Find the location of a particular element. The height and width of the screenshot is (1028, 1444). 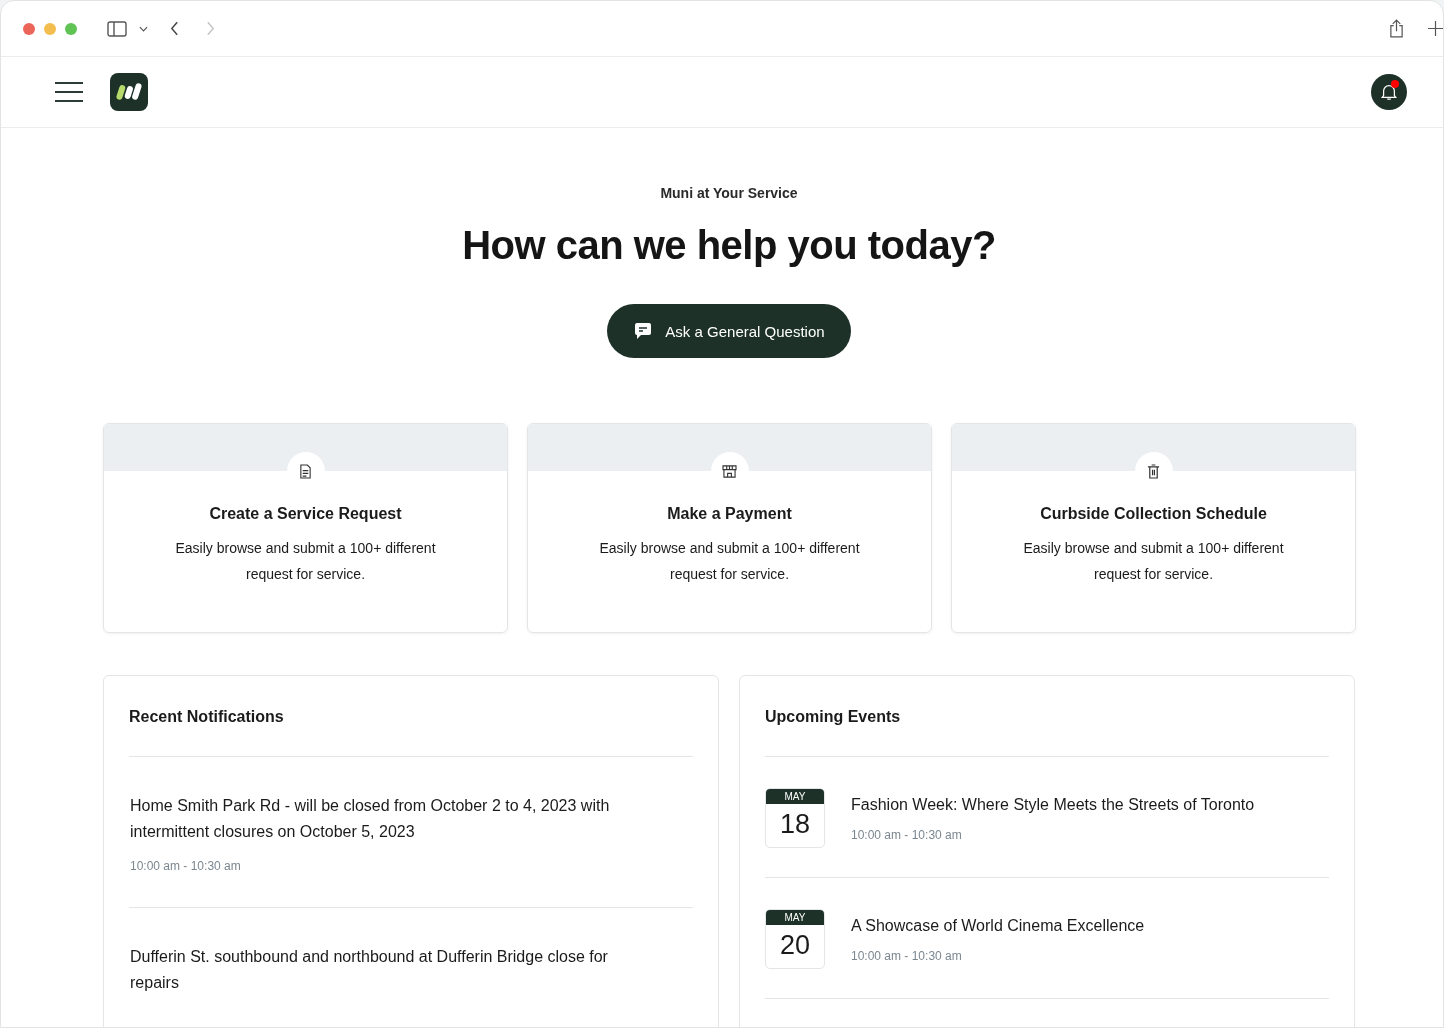

service-card: Curbside Collection Schedule Easily browse and submit a 100+ different request for service. is located at coordinates (1153, 528).